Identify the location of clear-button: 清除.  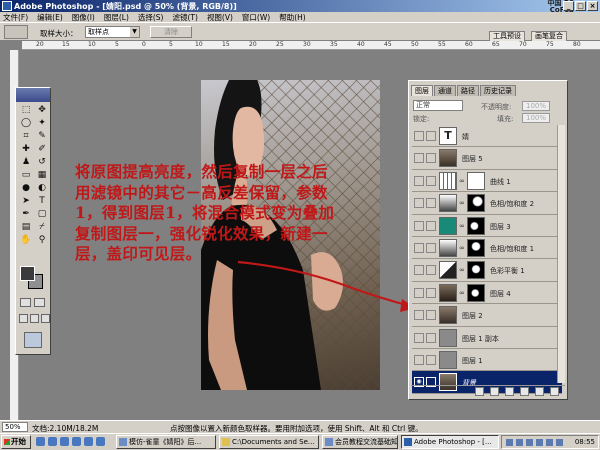
(171, 32).